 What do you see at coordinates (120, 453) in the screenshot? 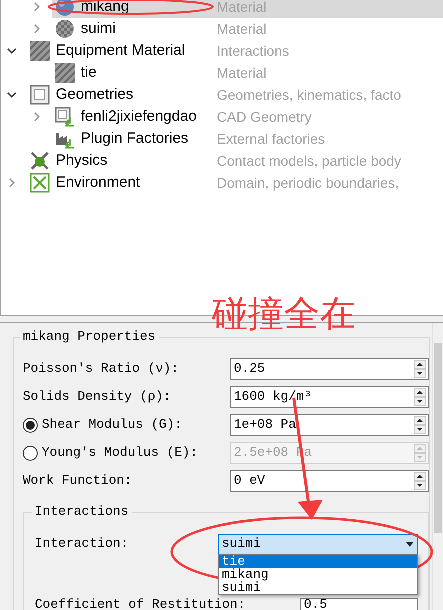
I see `field-label: Young's Modulus (E):` at bounding box center [120, 453].